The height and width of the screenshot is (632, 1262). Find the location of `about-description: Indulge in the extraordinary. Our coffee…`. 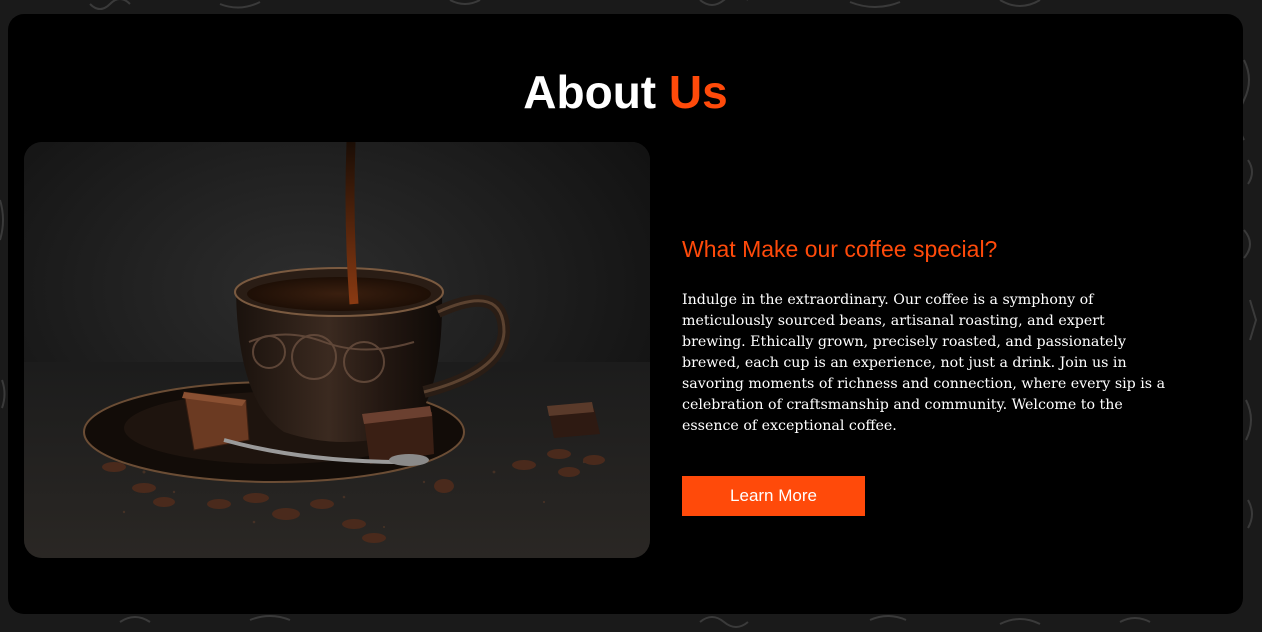

about-description: Indulge in the extraordinary. Our coffee… is located at coordinates (924, 363).